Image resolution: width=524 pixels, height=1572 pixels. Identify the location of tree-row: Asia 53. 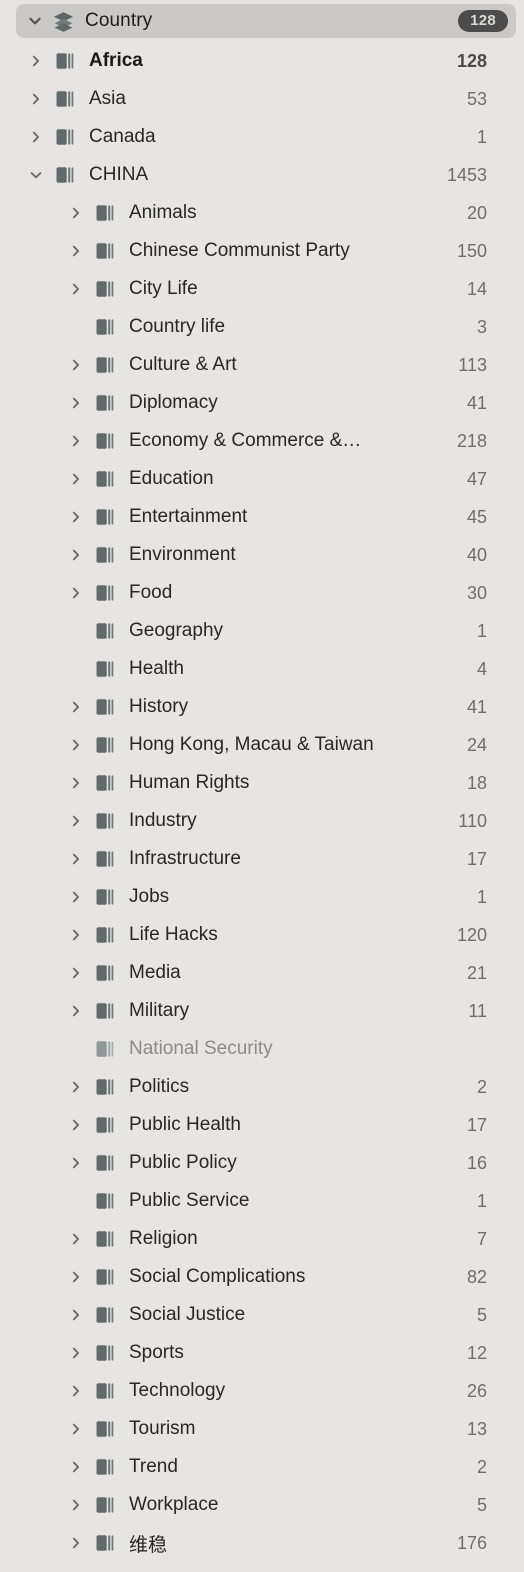
(262, 99).